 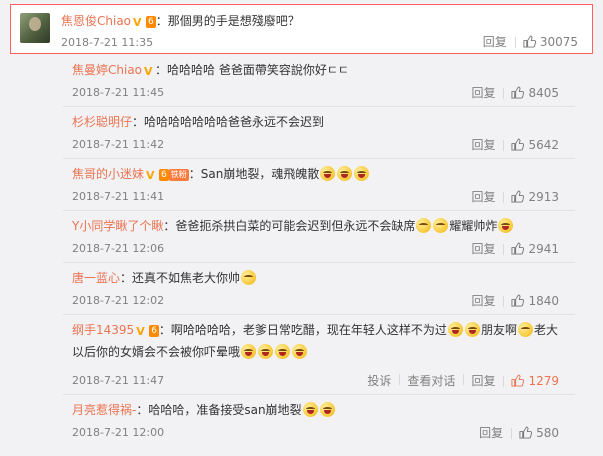 I want to click on comment-text-line-2: 以后你的女婿会不会被你吓晕哦, so click(x=190, y=351).